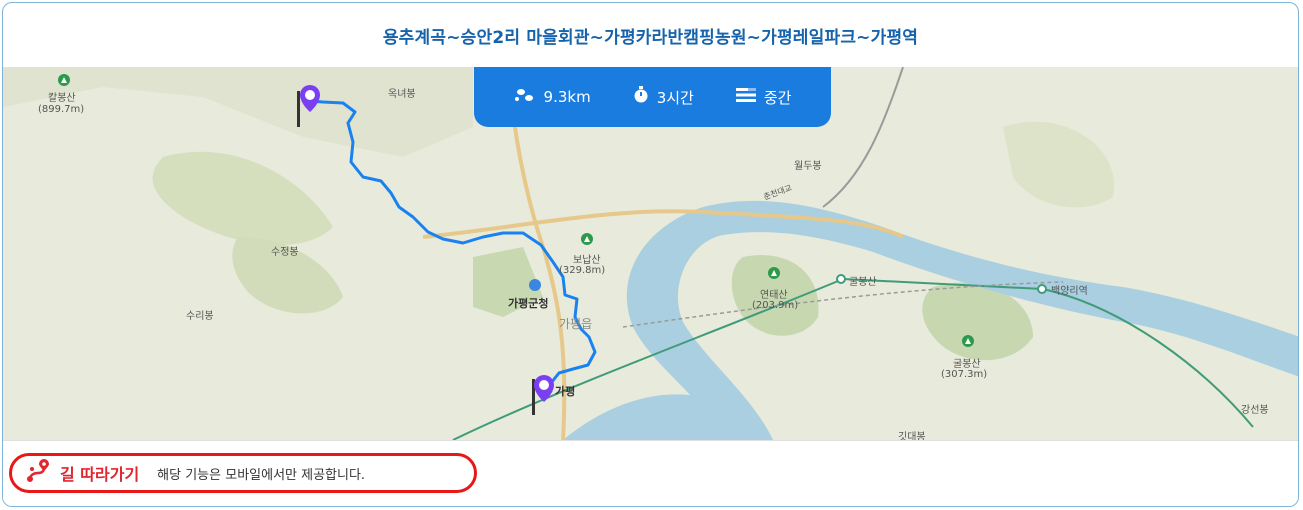 The width and height of the screenshot is (1303, 510). Describe the element at coordinates (402, 94) in the screenshot. I see `peak-label: 옥녀봉` at that location.